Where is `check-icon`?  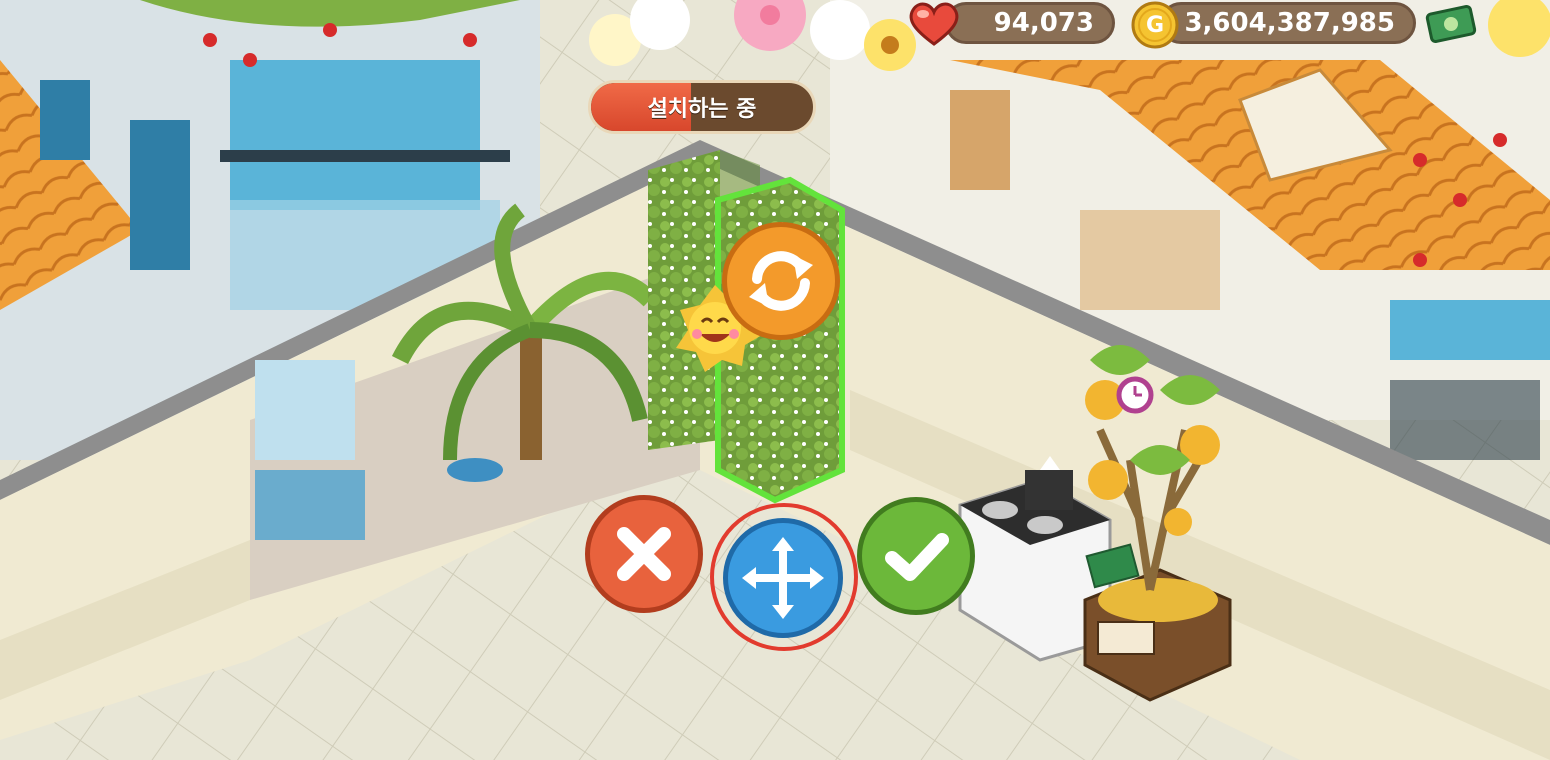
check-icon is located at coordinates (917, 557).